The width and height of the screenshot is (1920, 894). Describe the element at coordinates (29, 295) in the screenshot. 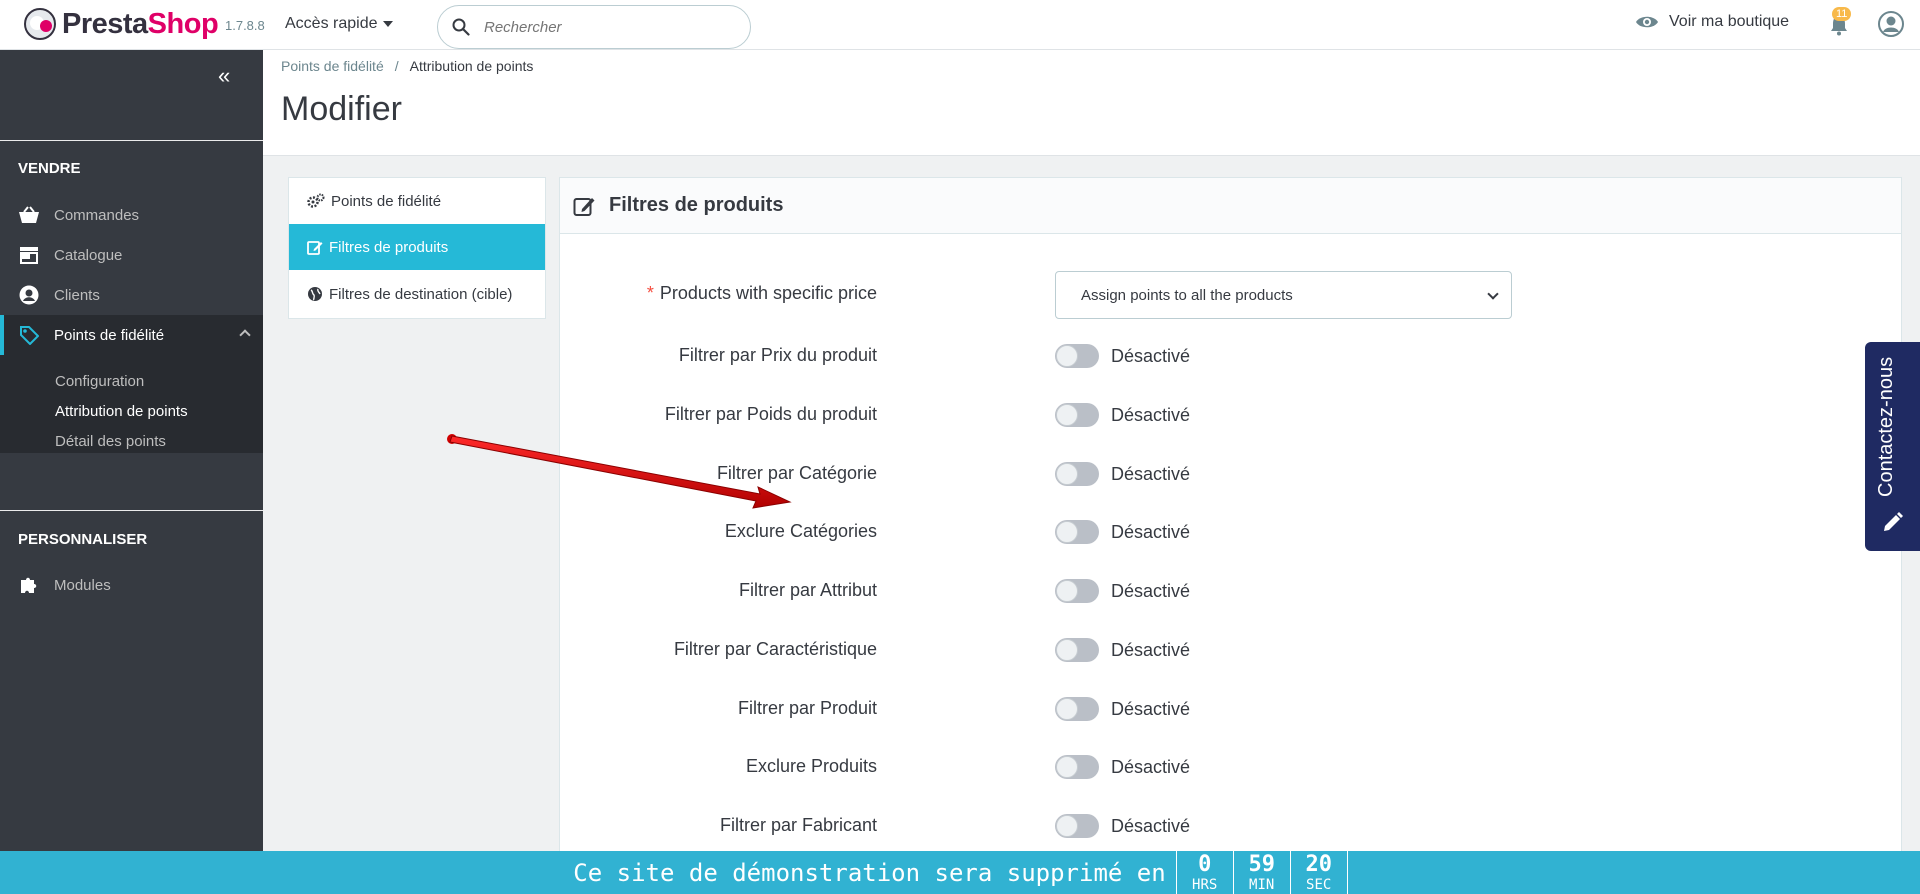

I see `user-icon` at that location.